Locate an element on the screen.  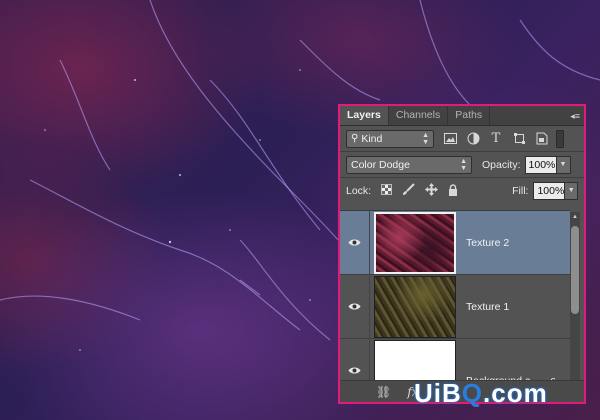
blend-mode-select: Color Dodge ▲ ▼ is located at coordinates (409, 164).